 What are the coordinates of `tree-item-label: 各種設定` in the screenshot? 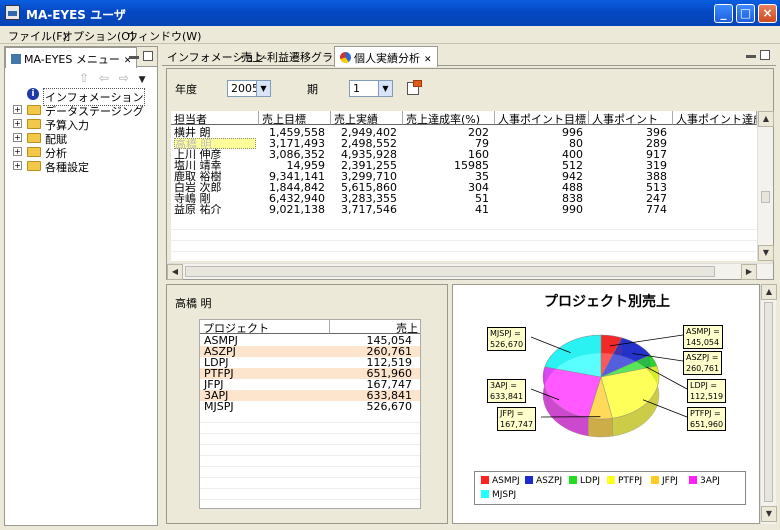 It's located at (67, 167).